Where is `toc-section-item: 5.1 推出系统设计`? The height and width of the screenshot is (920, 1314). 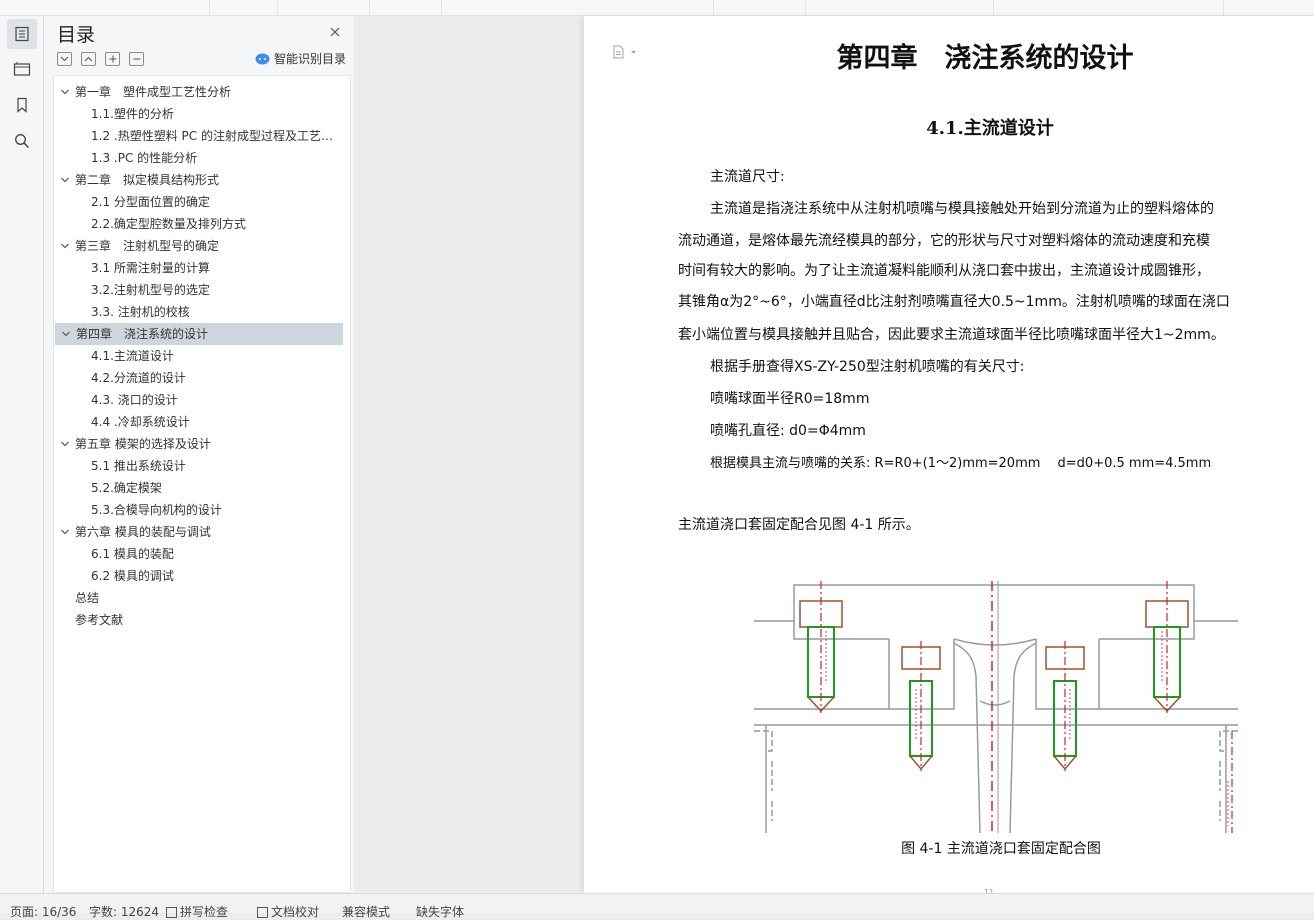
toc-section-item: 5.1 推出系统设计 is located at coordinates (202, 466).